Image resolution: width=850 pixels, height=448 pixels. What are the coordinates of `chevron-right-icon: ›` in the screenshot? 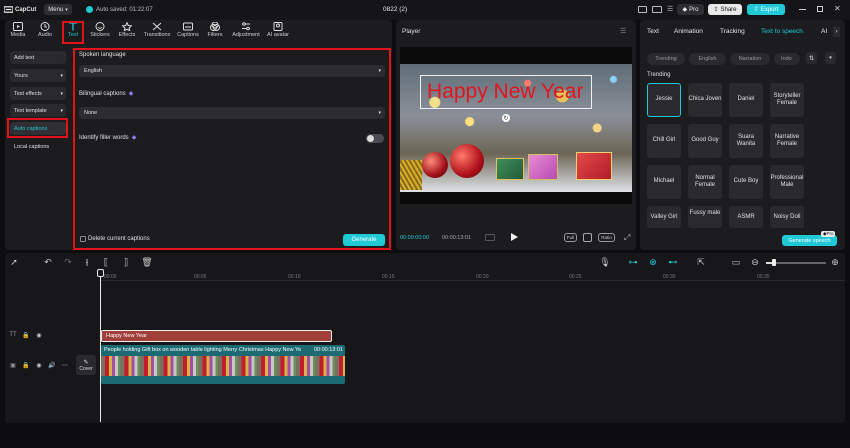 It's located at (836, 32).